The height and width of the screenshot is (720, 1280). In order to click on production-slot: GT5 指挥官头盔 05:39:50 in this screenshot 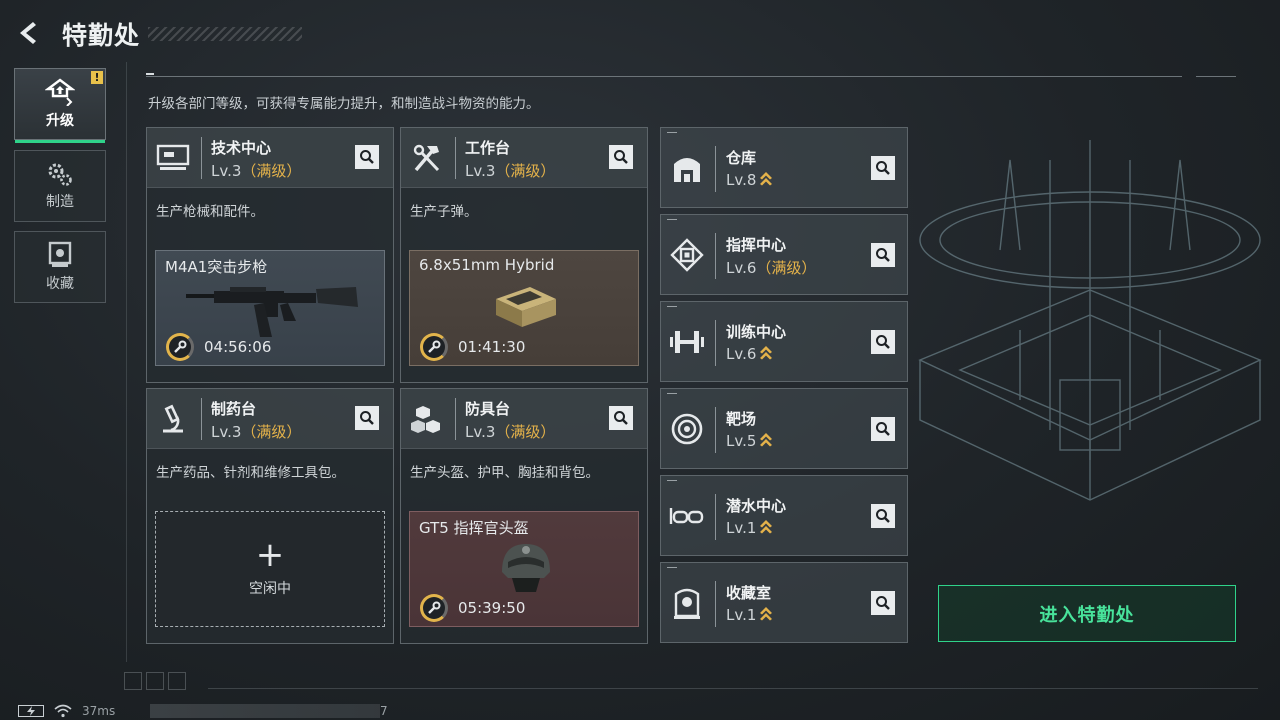, I will do `click(524, 569)`.